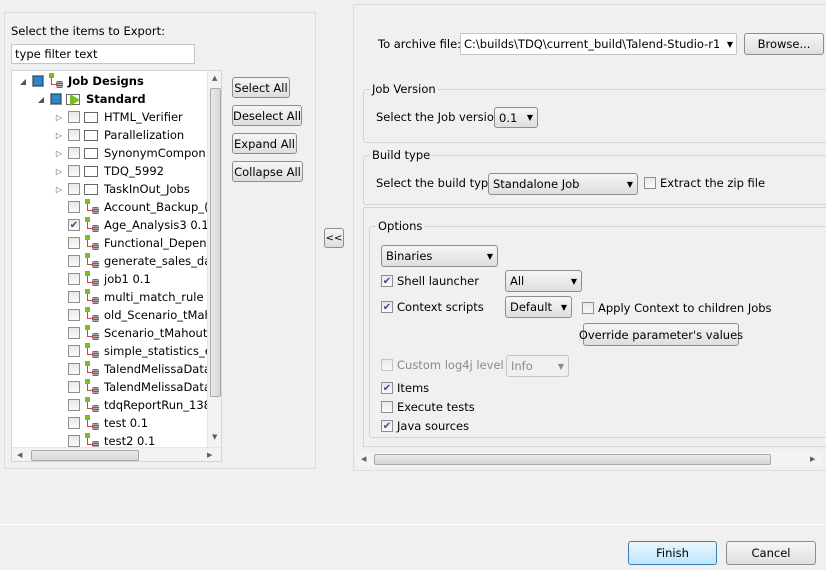 This screenshot has height=570, width=826. What do you see at coordinates (430, 281) in the screenshot?
I see `shell-launcher-checkbox: ✔ Shell launcher` at bounding box center [430, 281].